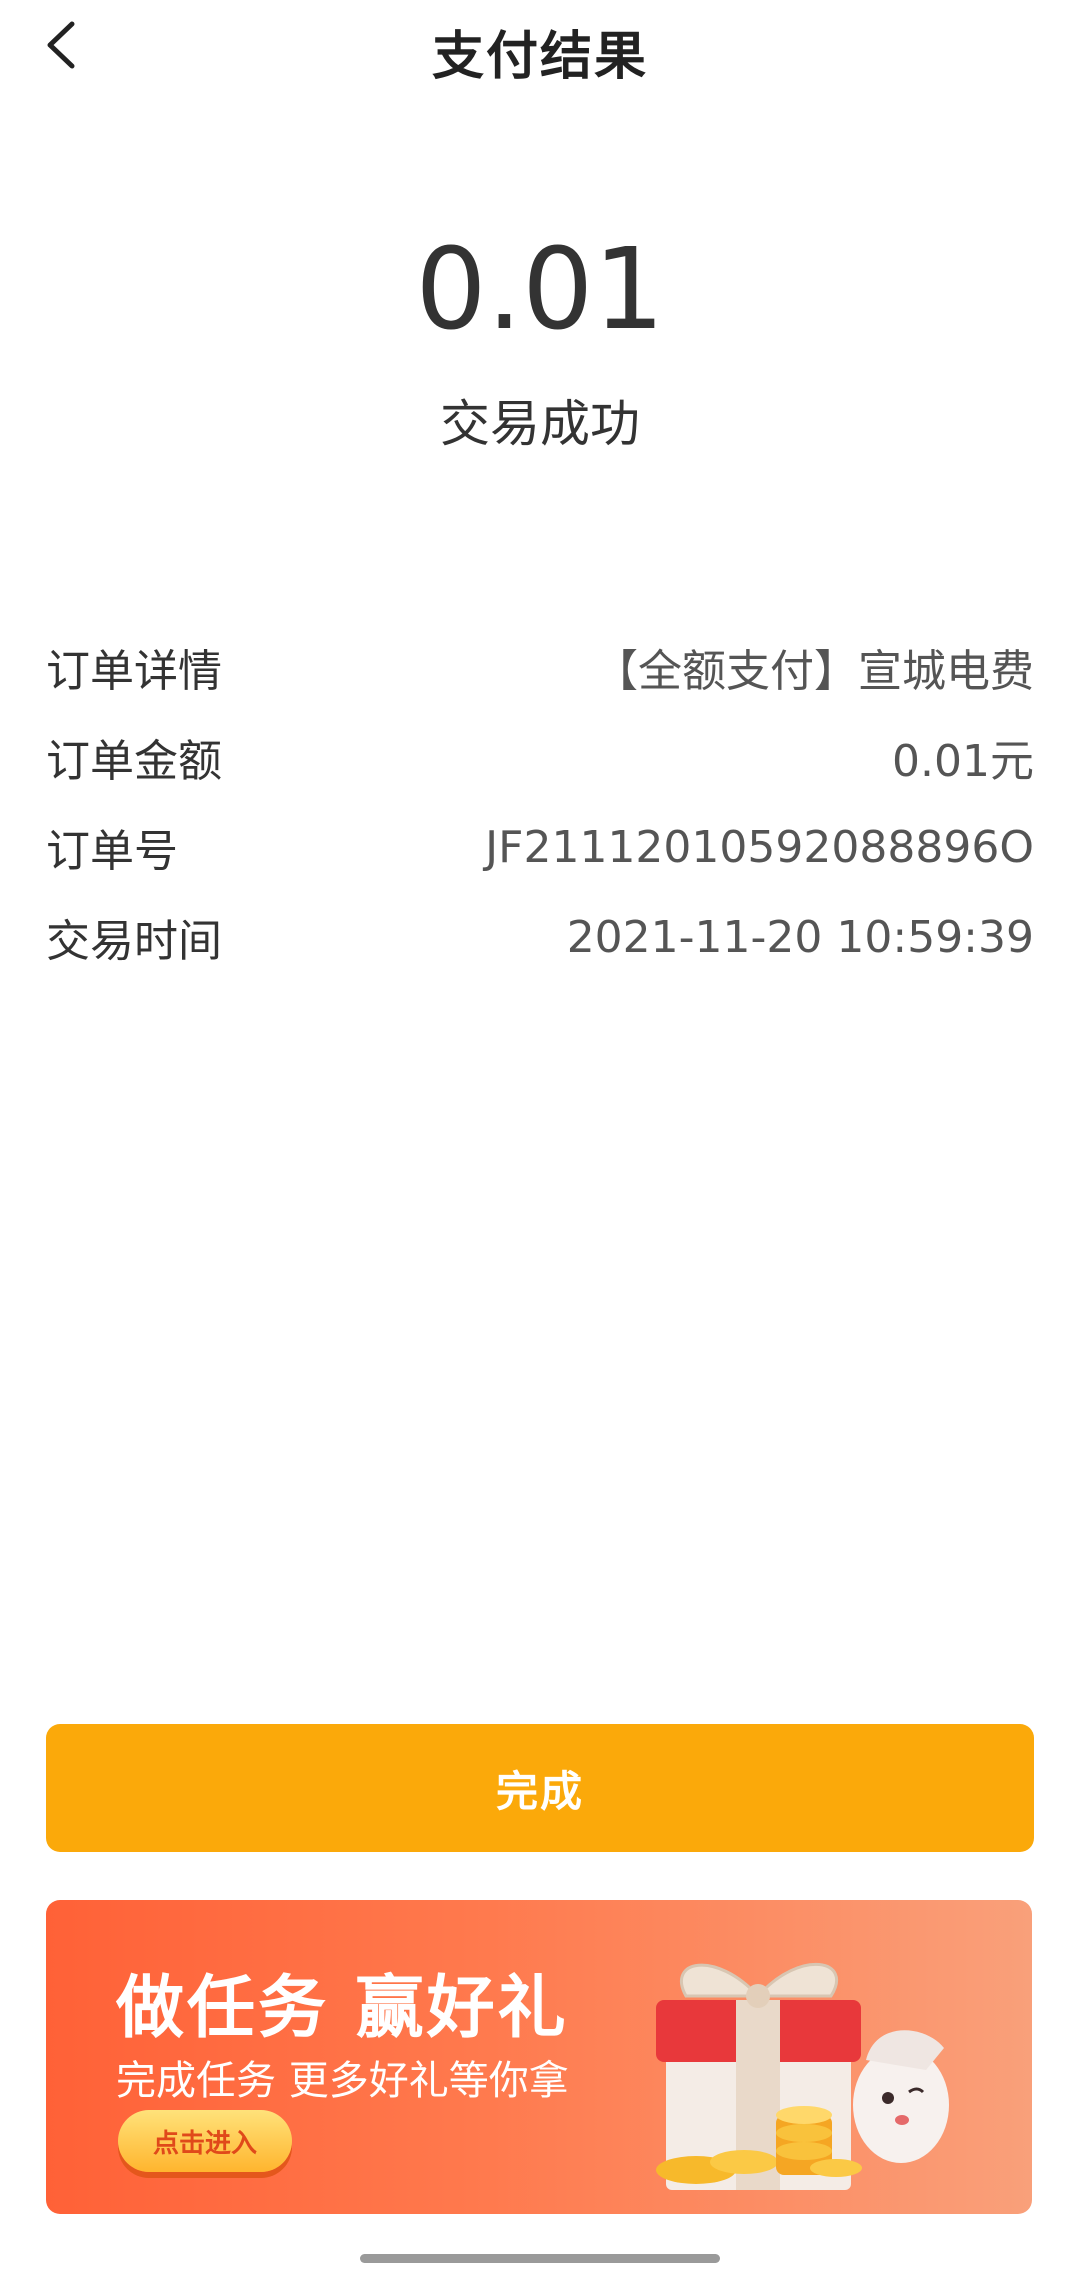  What do you see at coordinates (540, 667) in the screenshot?
I see `detail-row-order-info: 订单详情 【全额支付】宣城电费` at bounding box center [540, 667].